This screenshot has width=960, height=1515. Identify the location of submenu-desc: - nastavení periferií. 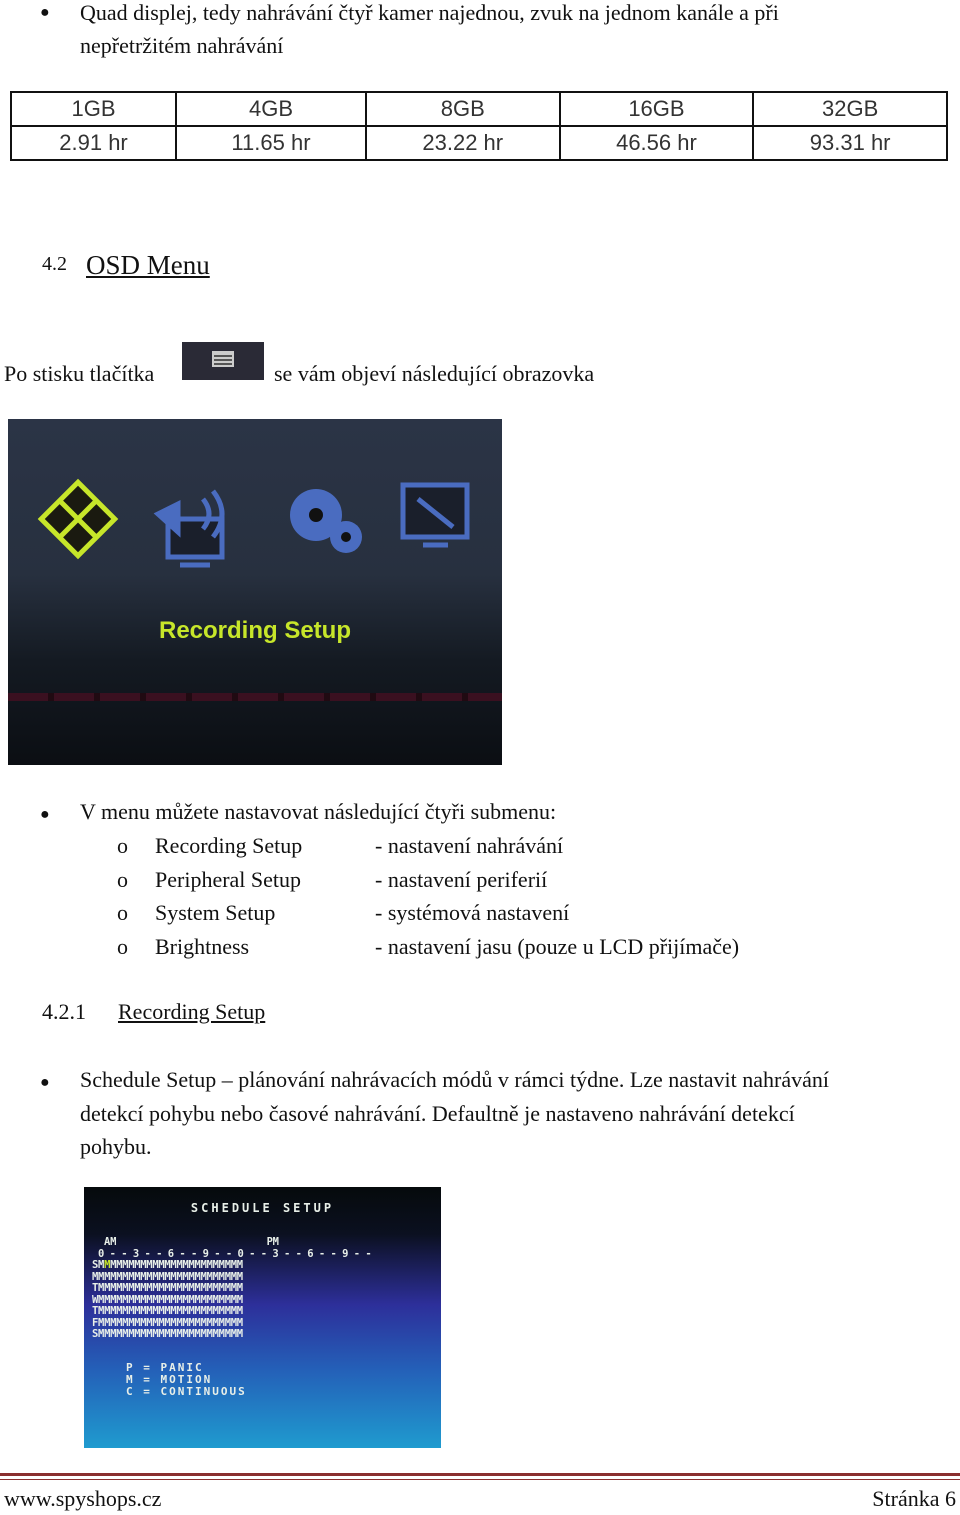
(461, 879).